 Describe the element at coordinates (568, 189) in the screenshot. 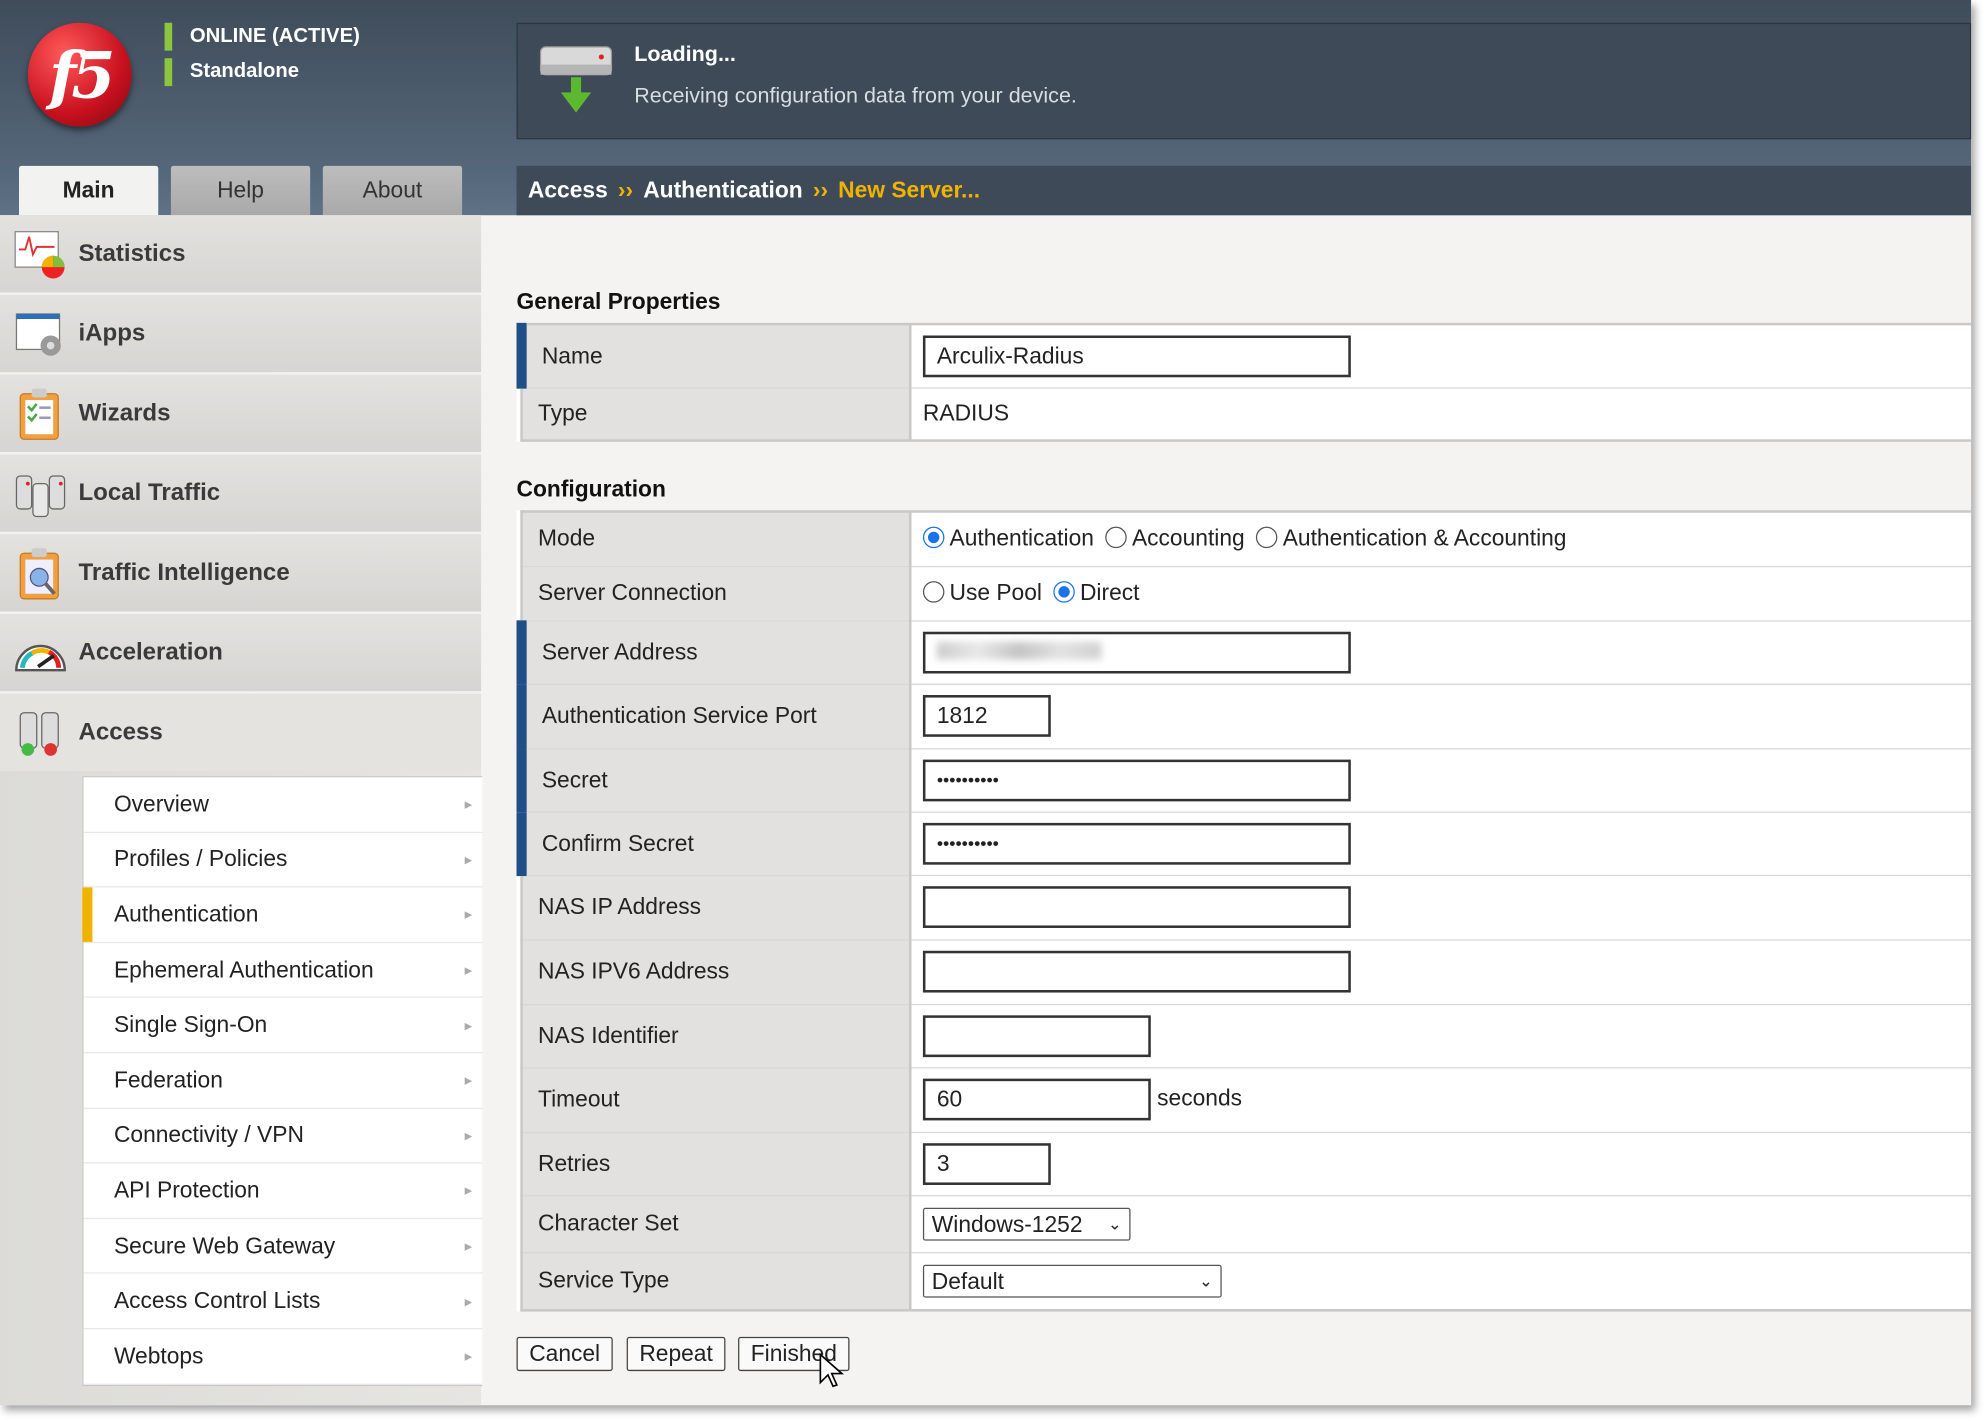

I see `breadcrumb-access: Access` at that location.